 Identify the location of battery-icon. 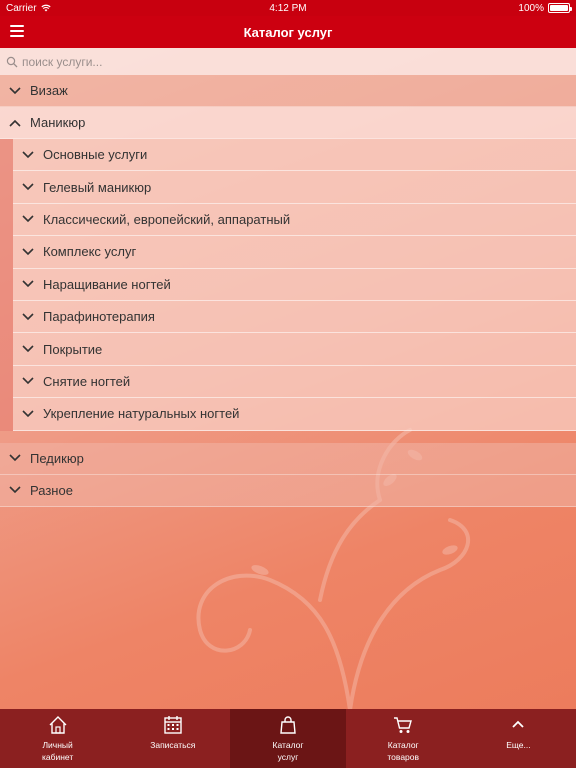
(560, 8).